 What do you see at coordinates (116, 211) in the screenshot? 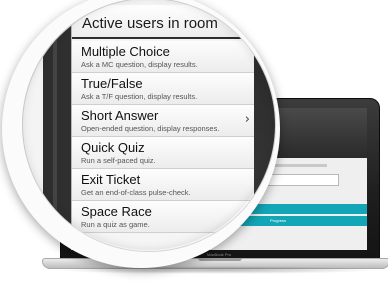
I see `menu-item-title: Space Race` at bounding box center [116, 211].